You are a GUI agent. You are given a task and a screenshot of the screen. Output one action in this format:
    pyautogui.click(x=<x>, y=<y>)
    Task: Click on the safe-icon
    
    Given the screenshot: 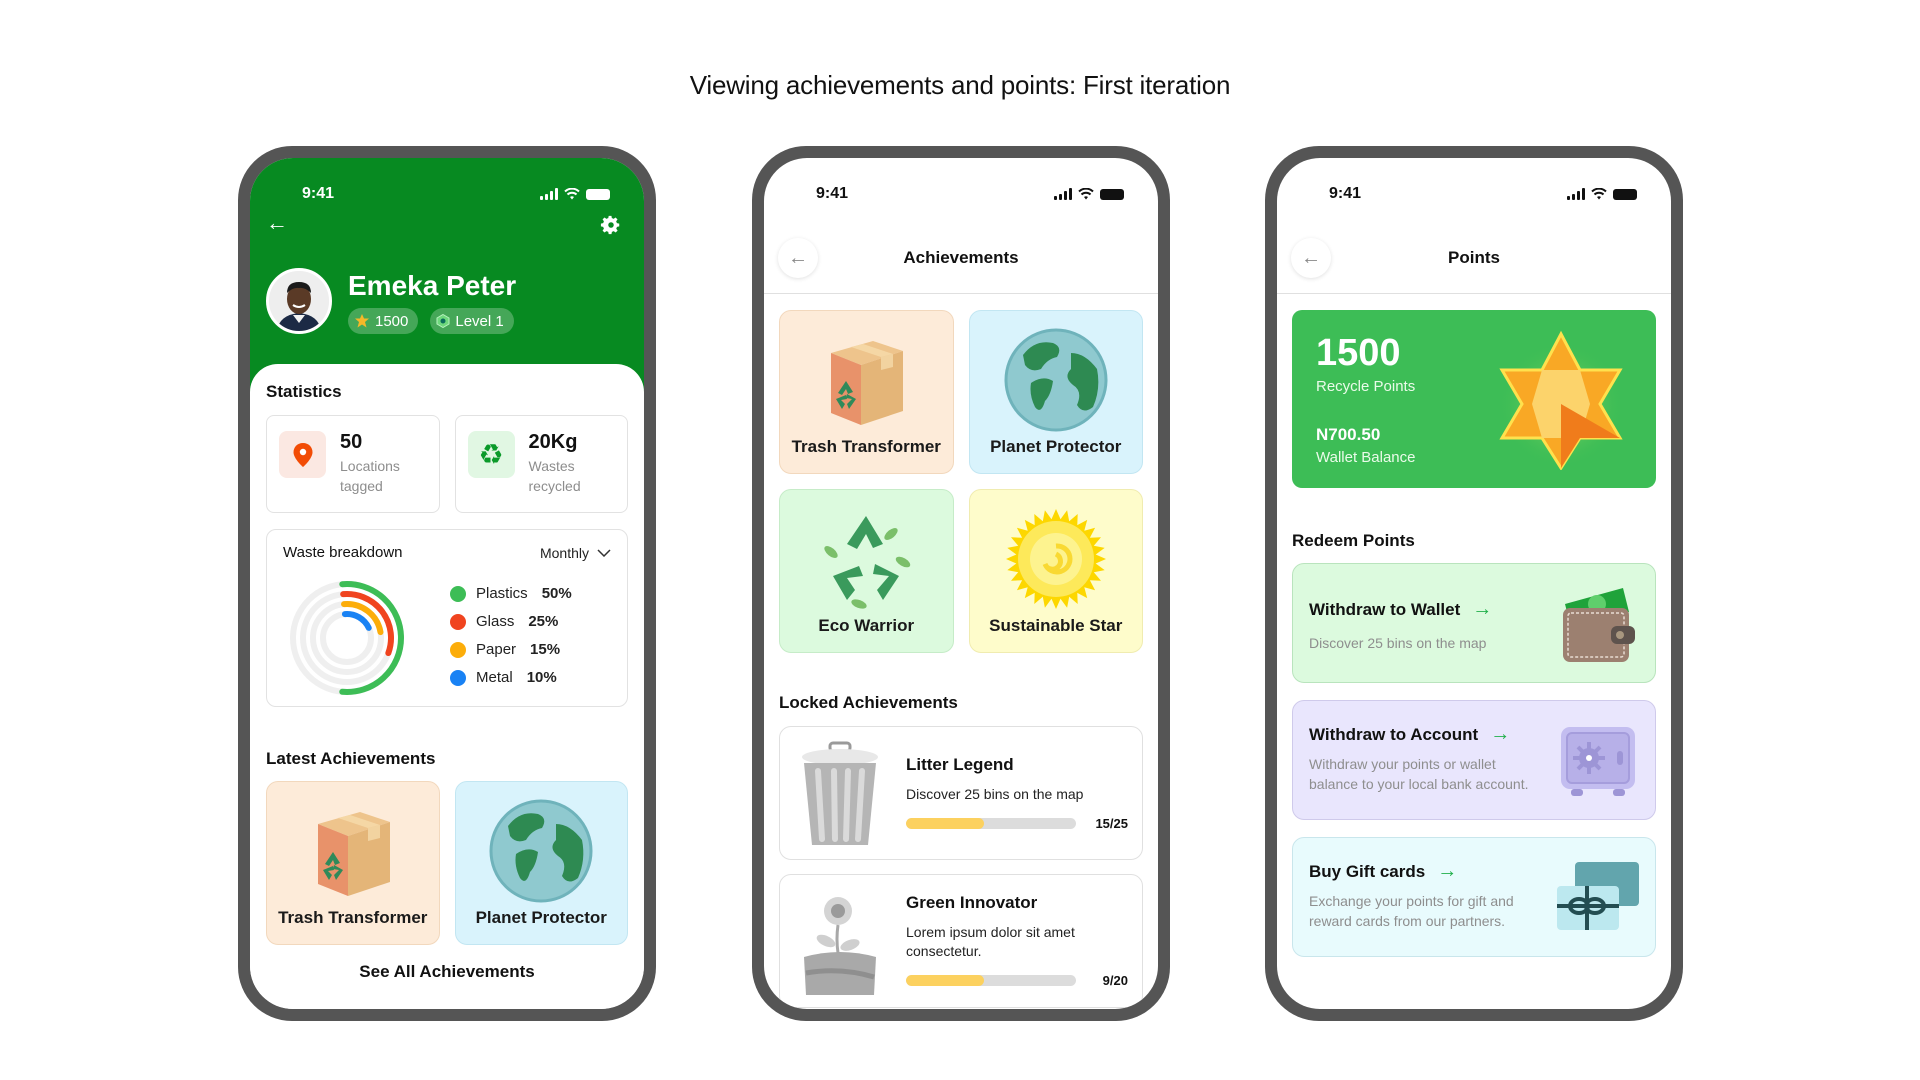 What is the action you would take?
    pyautogui.click(x=1598, y=761)
    